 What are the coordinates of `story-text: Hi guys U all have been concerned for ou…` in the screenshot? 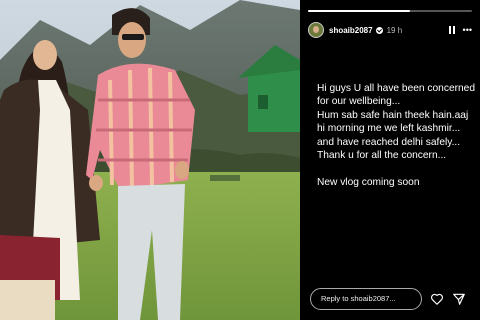 It's located at (396, 135).